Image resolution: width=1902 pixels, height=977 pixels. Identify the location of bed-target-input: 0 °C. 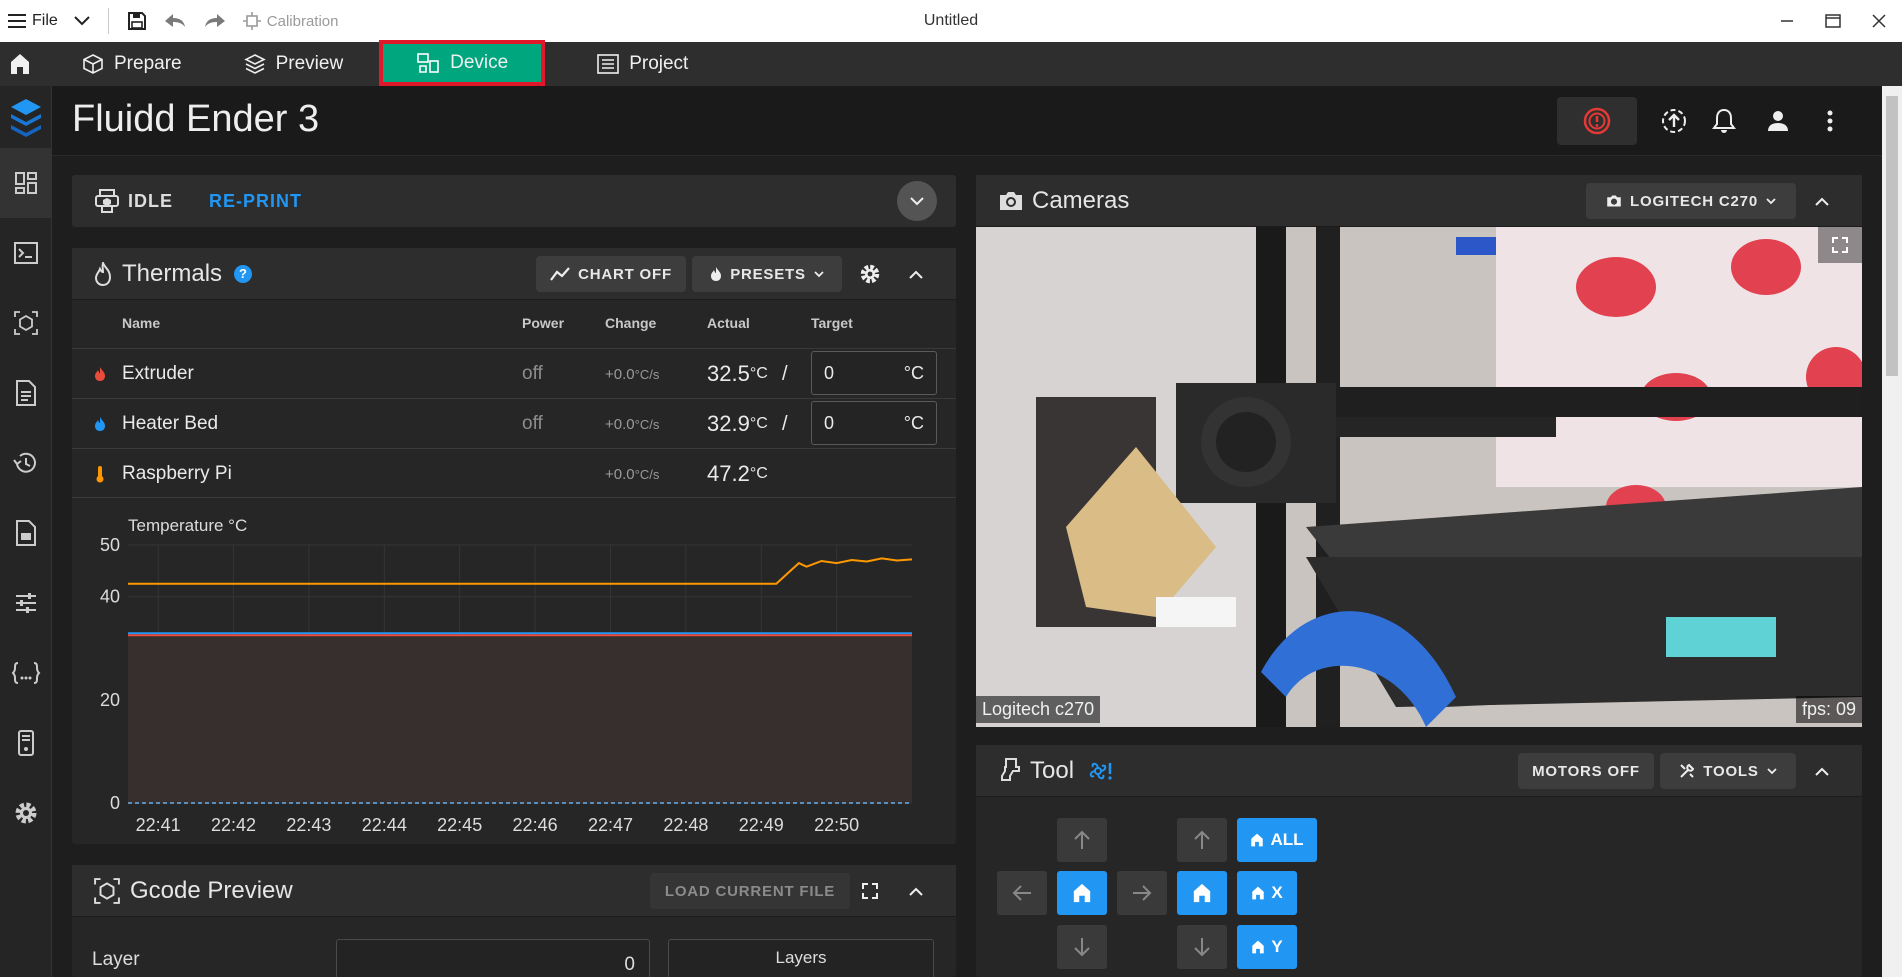
(874, 423).